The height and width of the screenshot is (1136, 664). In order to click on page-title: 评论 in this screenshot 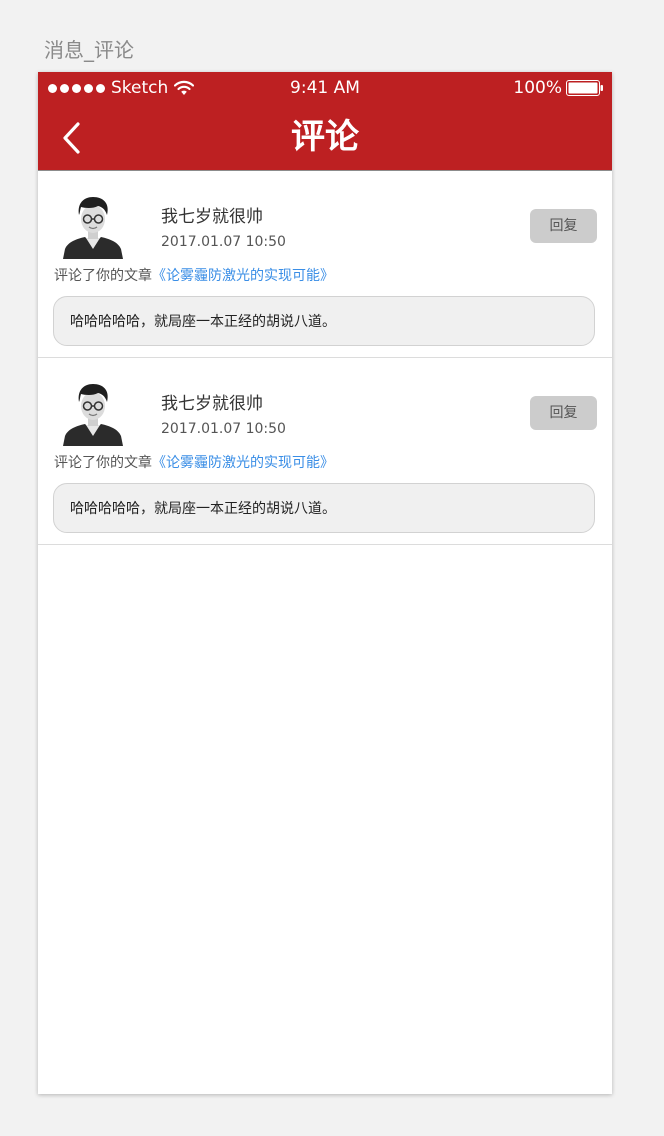, I will do `click(325, 137)`.